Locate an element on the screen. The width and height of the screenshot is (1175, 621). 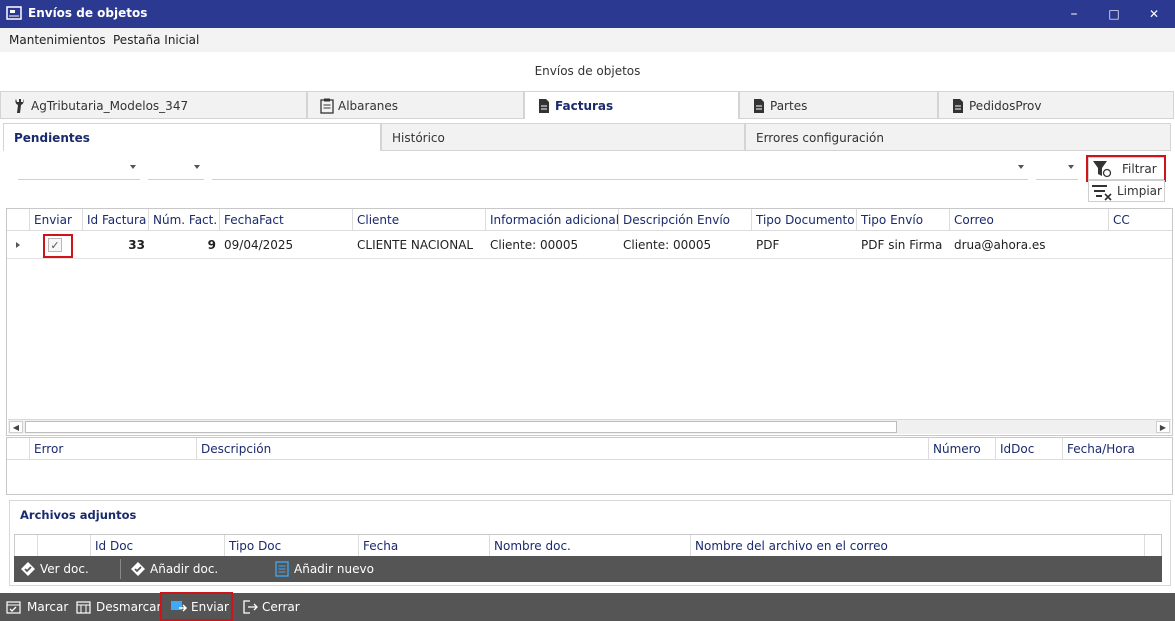
page-title: Envíos de objetos is located at coordinates (587, 71).